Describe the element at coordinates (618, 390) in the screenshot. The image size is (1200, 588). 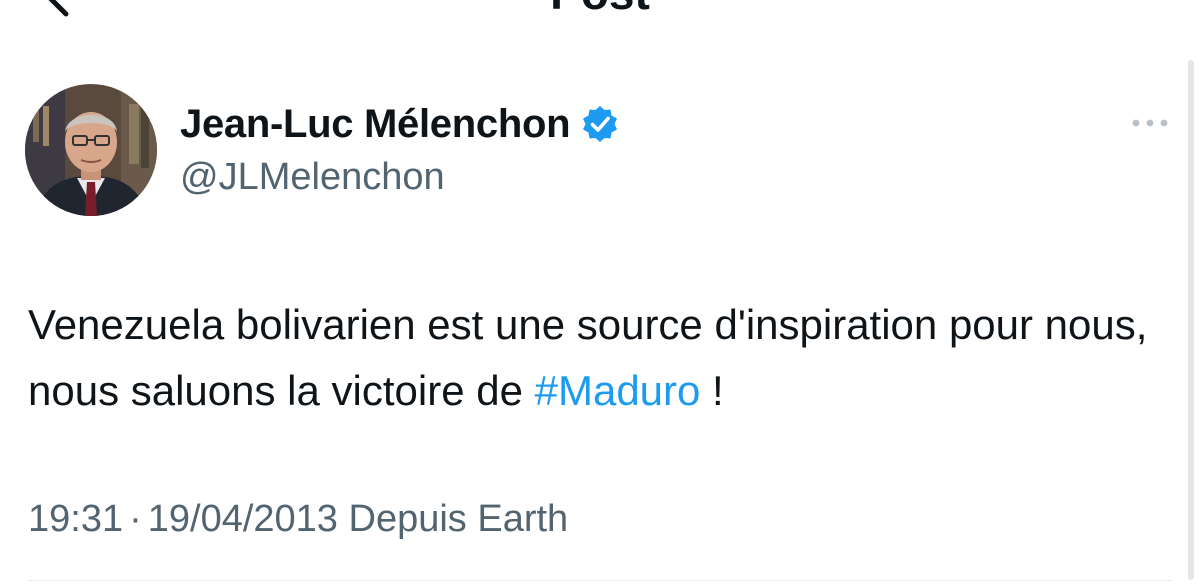
I see `hashtag-link: #Maduro` at that location.